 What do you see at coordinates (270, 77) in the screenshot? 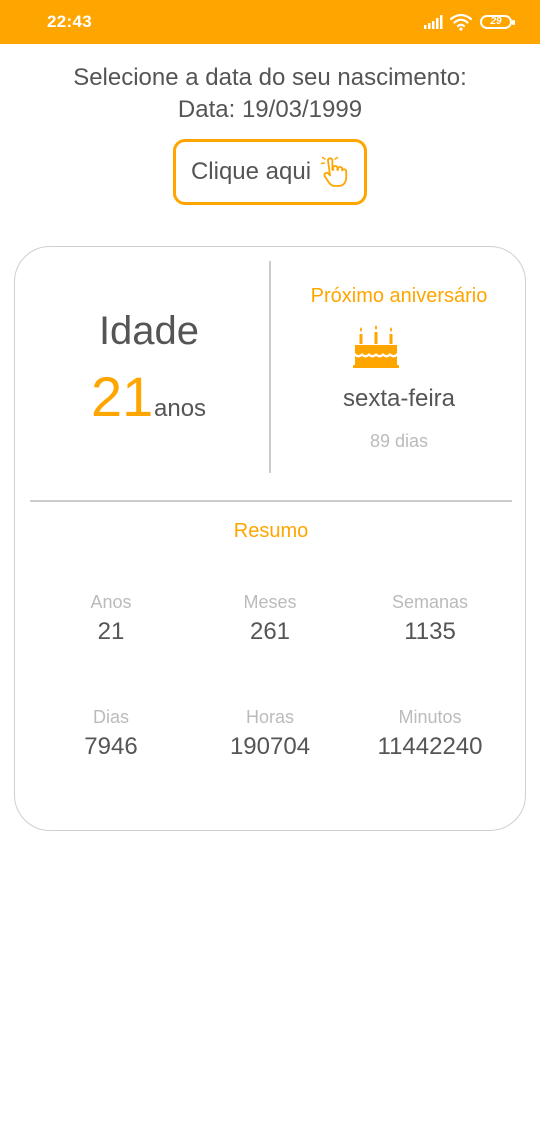
I see `birth-date-prompt: Selecione a data do seu nascimento:` at bounding box center [270, 77].